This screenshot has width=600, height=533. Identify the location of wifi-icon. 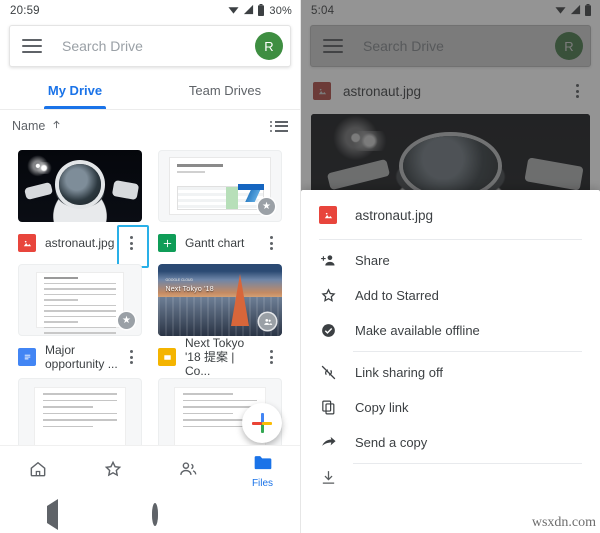
(233, 11).